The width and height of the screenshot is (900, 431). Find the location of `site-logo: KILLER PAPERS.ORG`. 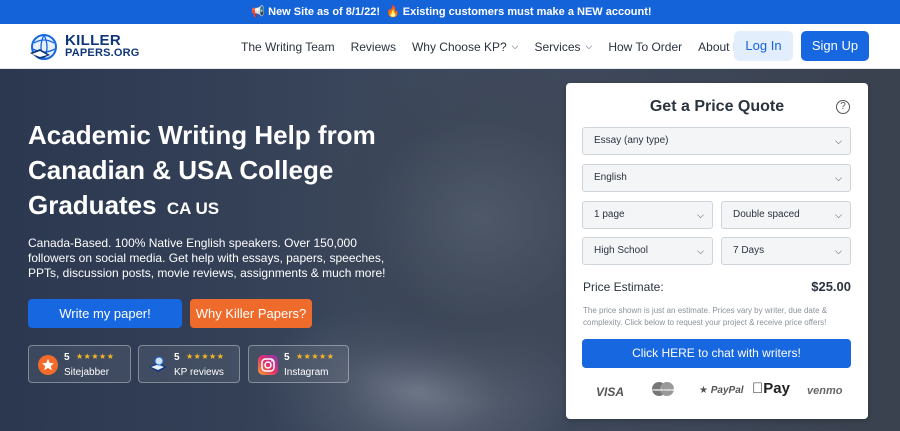

site-logo: KILLER PAPERS.ORG is located at coordinates (84, 47).